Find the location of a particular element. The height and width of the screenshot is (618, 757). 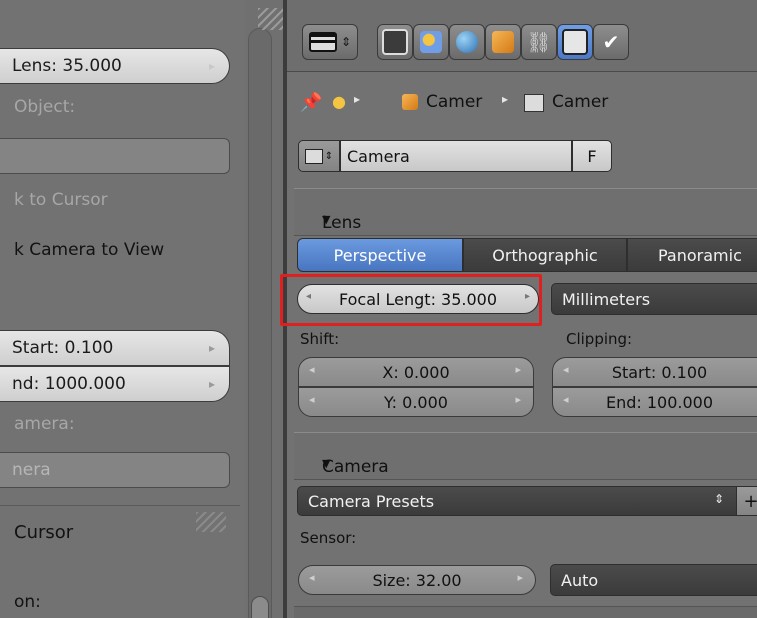

lens-unit-dropdown: Millimeters is located at coordinates (654, 299).